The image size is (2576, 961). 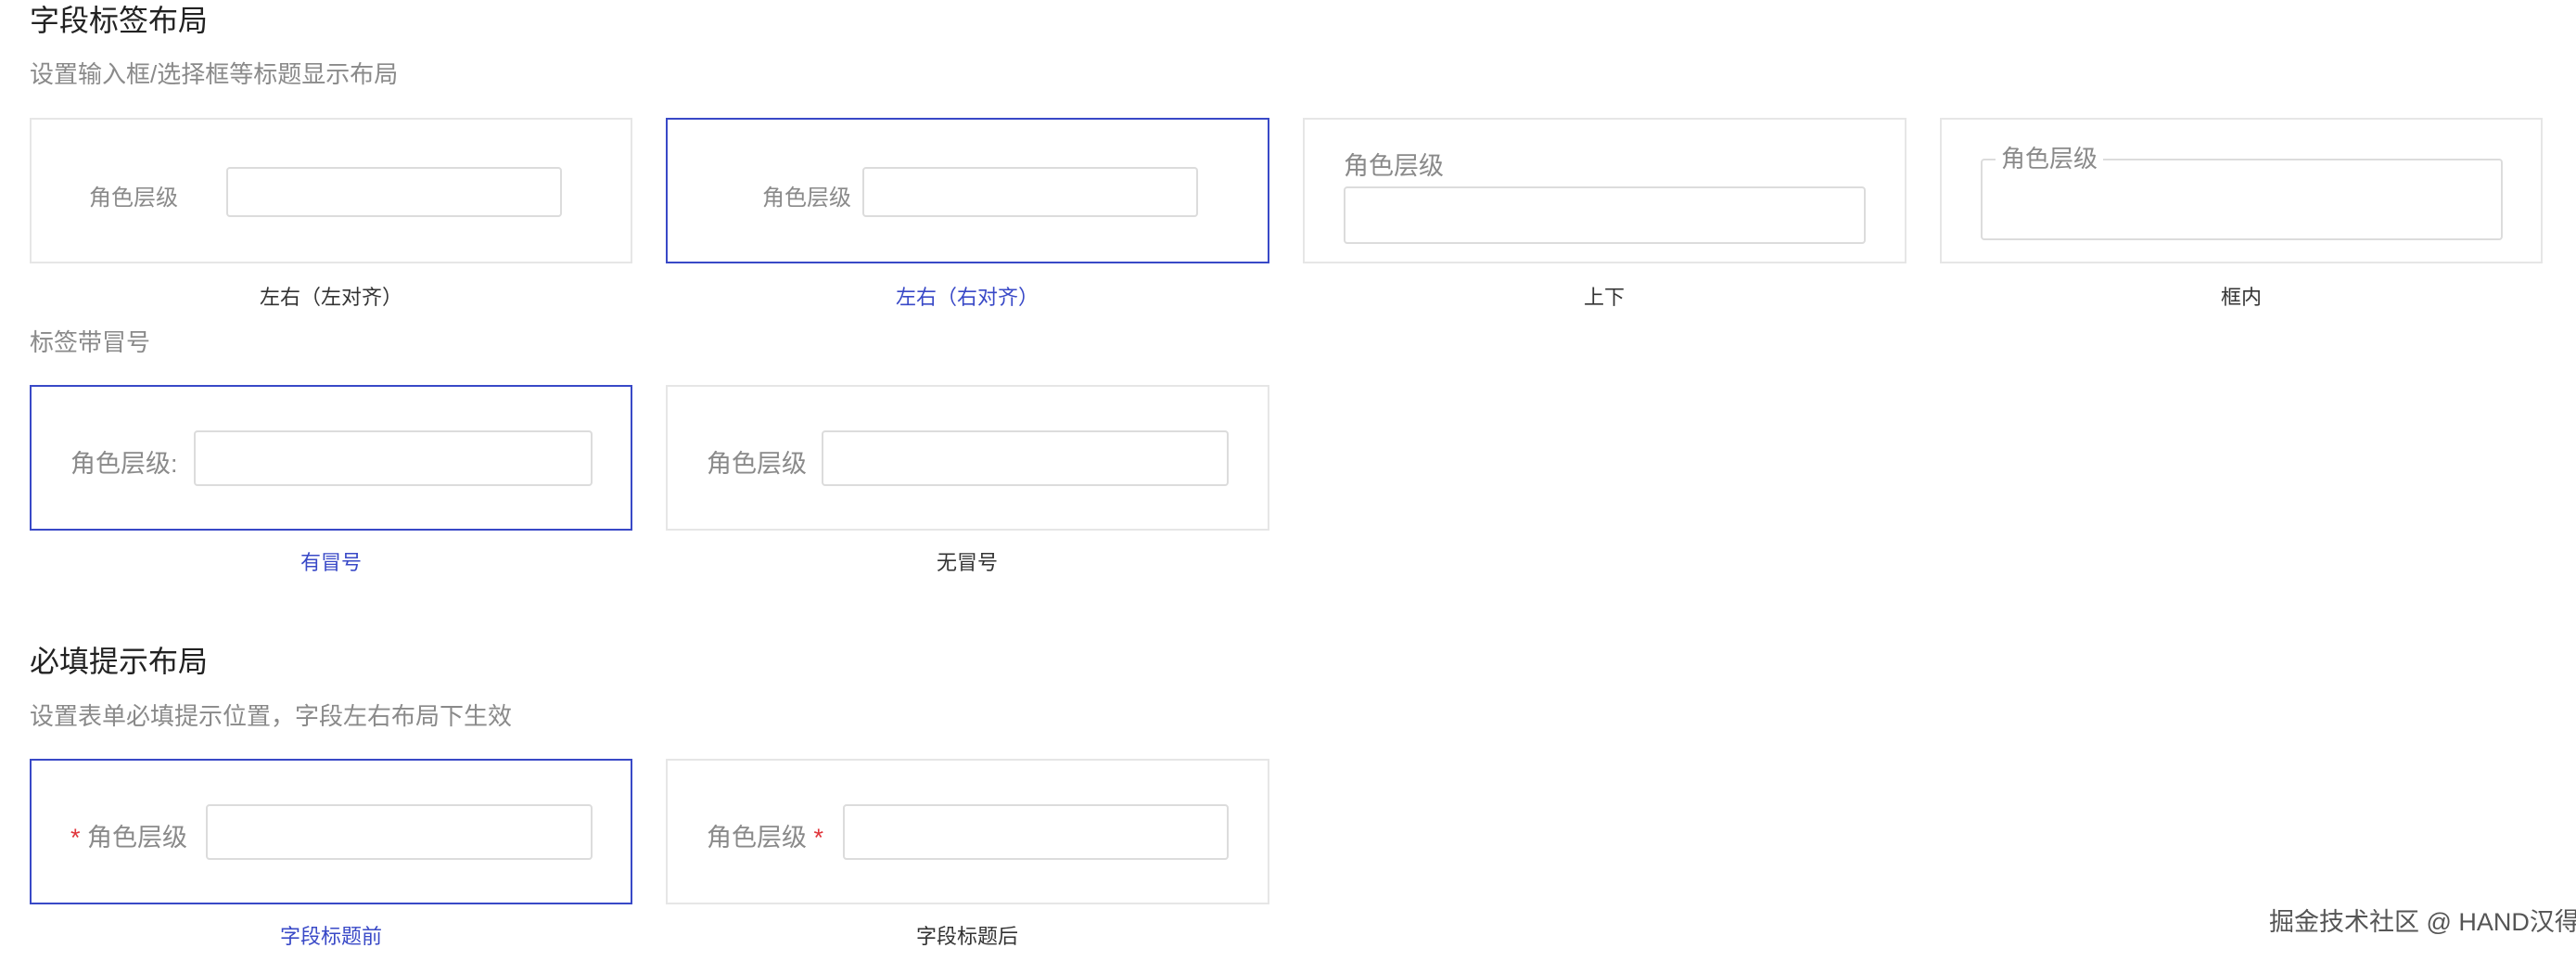 What do you see at coordinates (2241, 298) in the screenshot?
I see `caption-label-inside: 框内` at bounding box center [2241, 298].